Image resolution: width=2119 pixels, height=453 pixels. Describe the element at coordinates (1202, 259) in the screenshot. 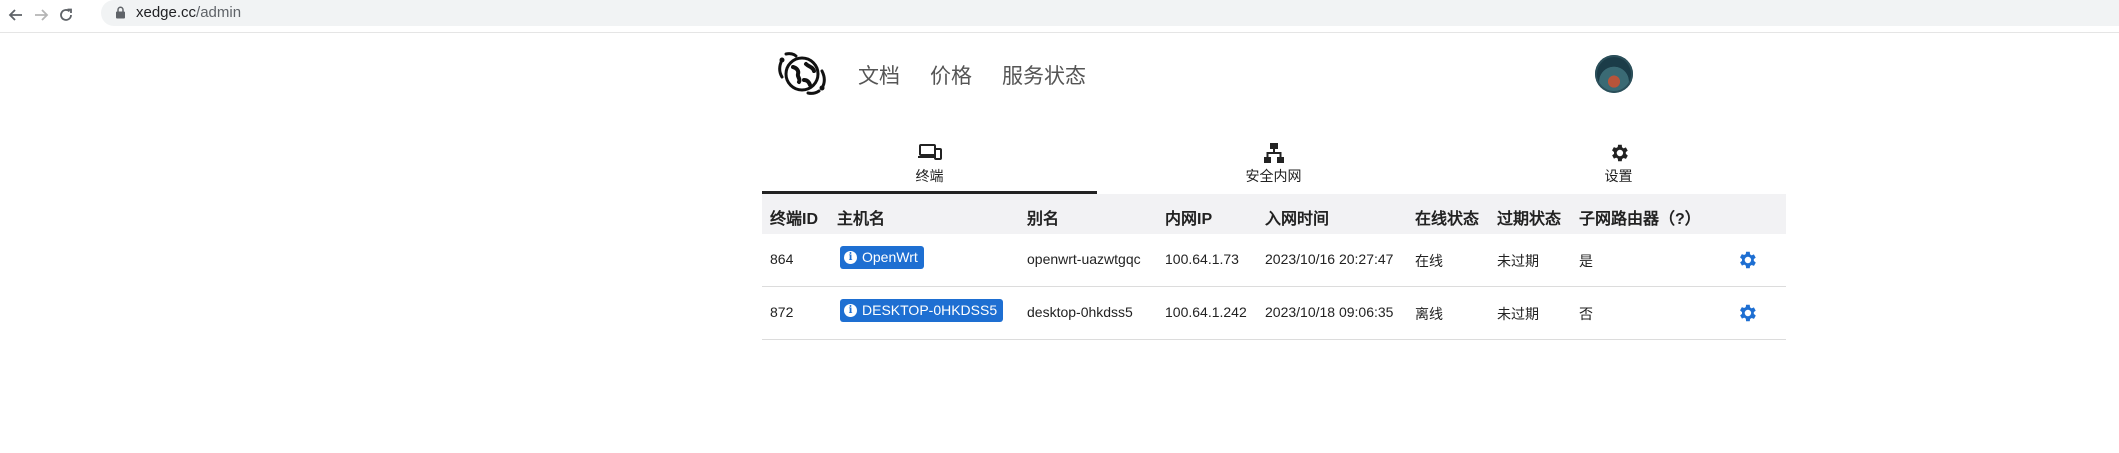

I see `device-ip: 100.64.1.73` at that location.